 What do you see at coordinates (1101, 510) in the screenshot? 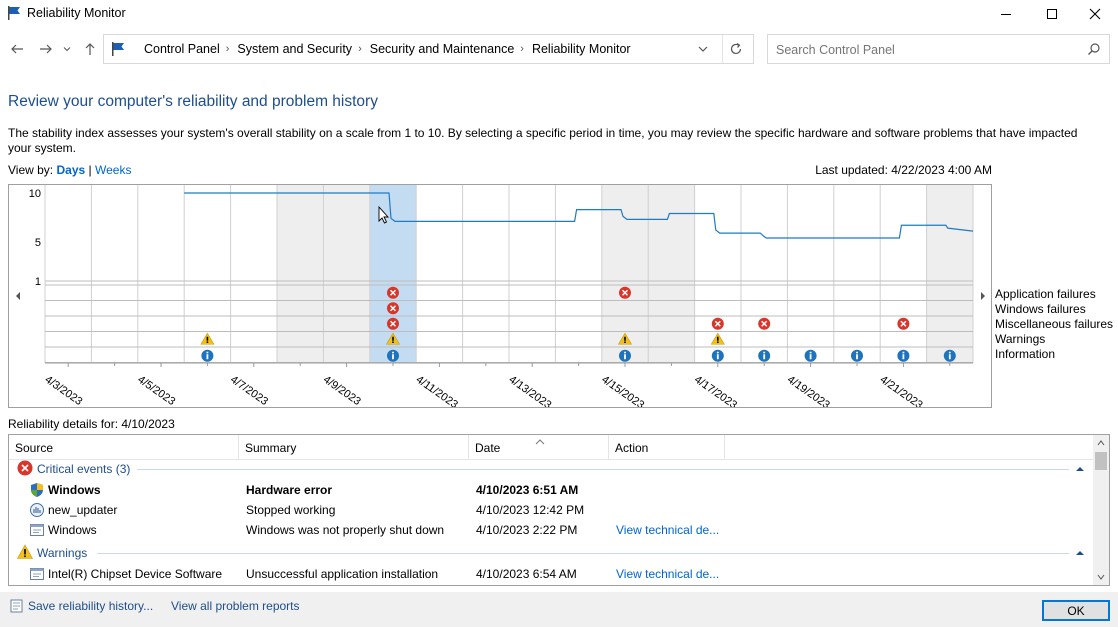
I see `scrollbar` at bounding box center [1101, 510].